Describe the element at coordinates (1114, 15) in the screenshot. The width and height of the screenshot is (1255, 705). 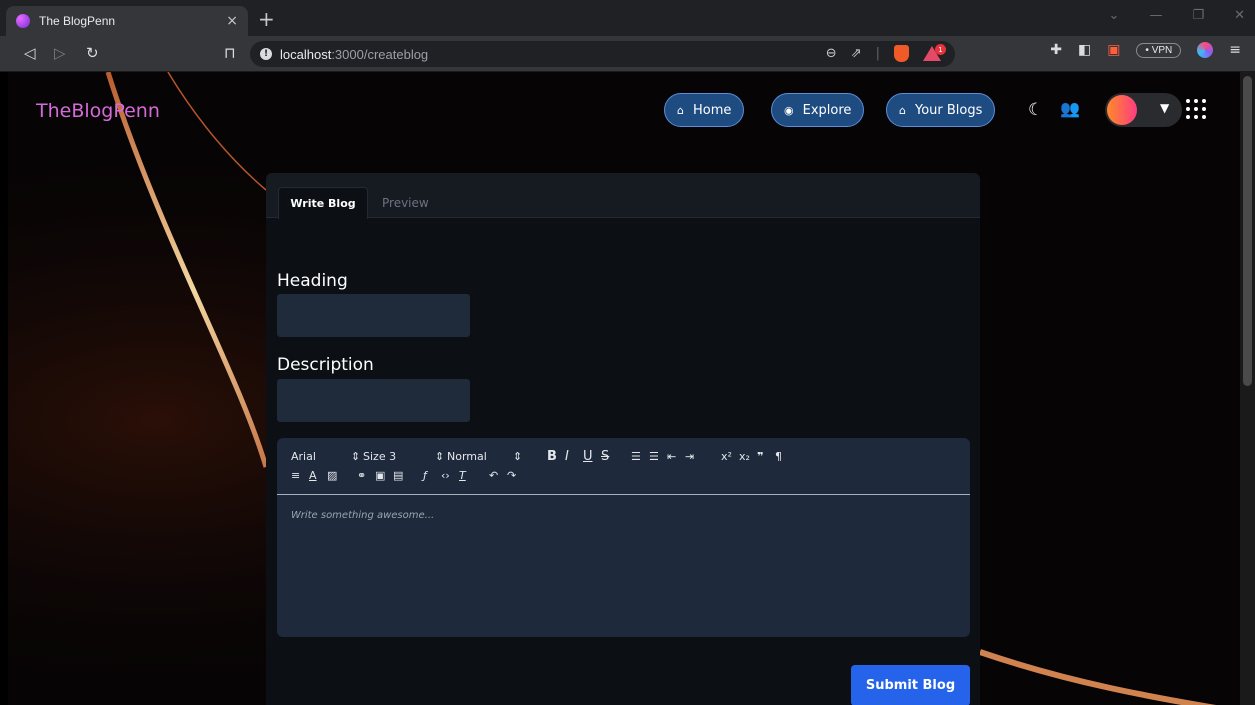
I see `tab-search-icon: ⌄` at that location.